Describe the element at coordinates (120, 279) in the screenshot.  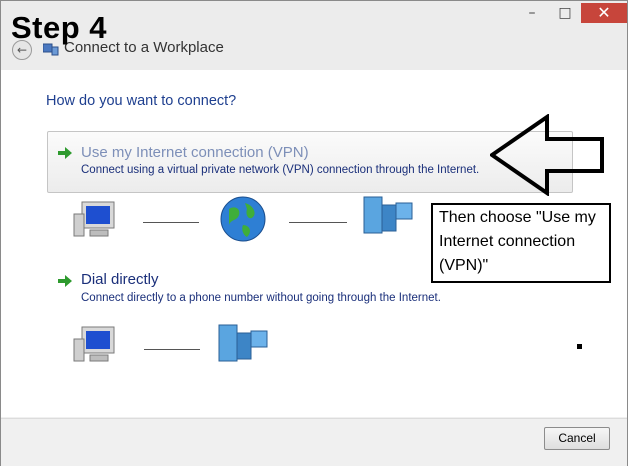
I see `option-dial-title: Dial directly` at that location.